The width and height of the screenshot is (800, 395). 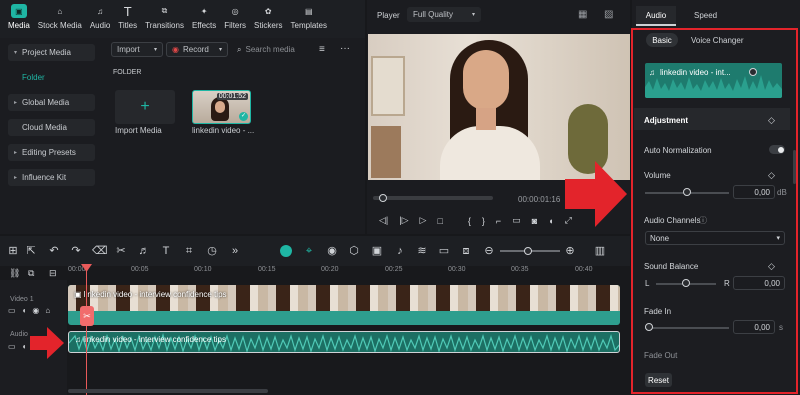 I want to click on import-button: Import ▾, so click(x=137, y=49).